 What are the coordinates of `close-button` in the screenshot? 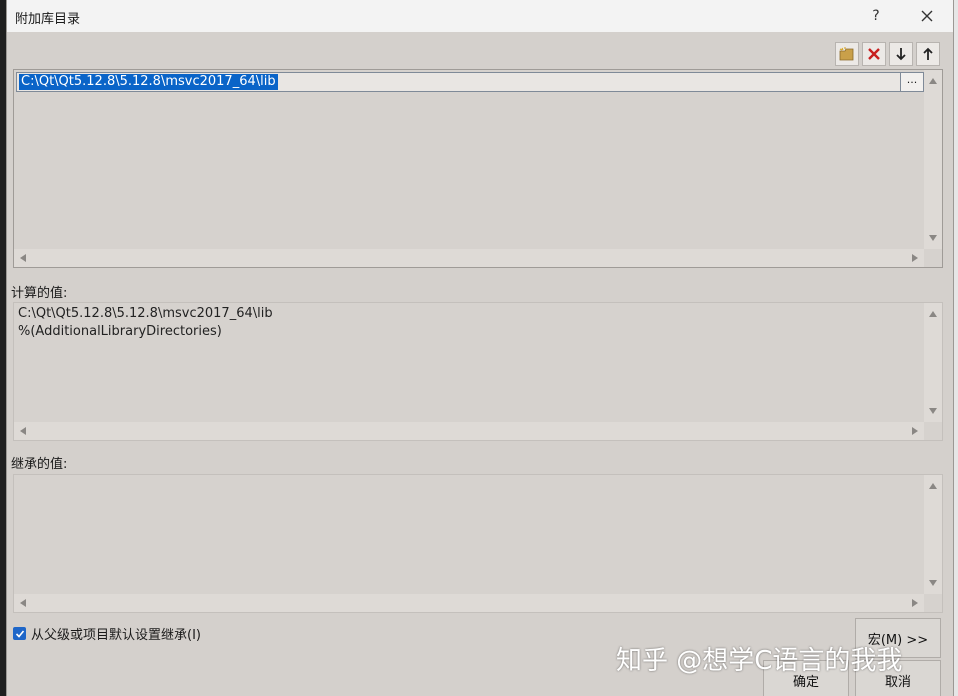 It's located at (927, 16).